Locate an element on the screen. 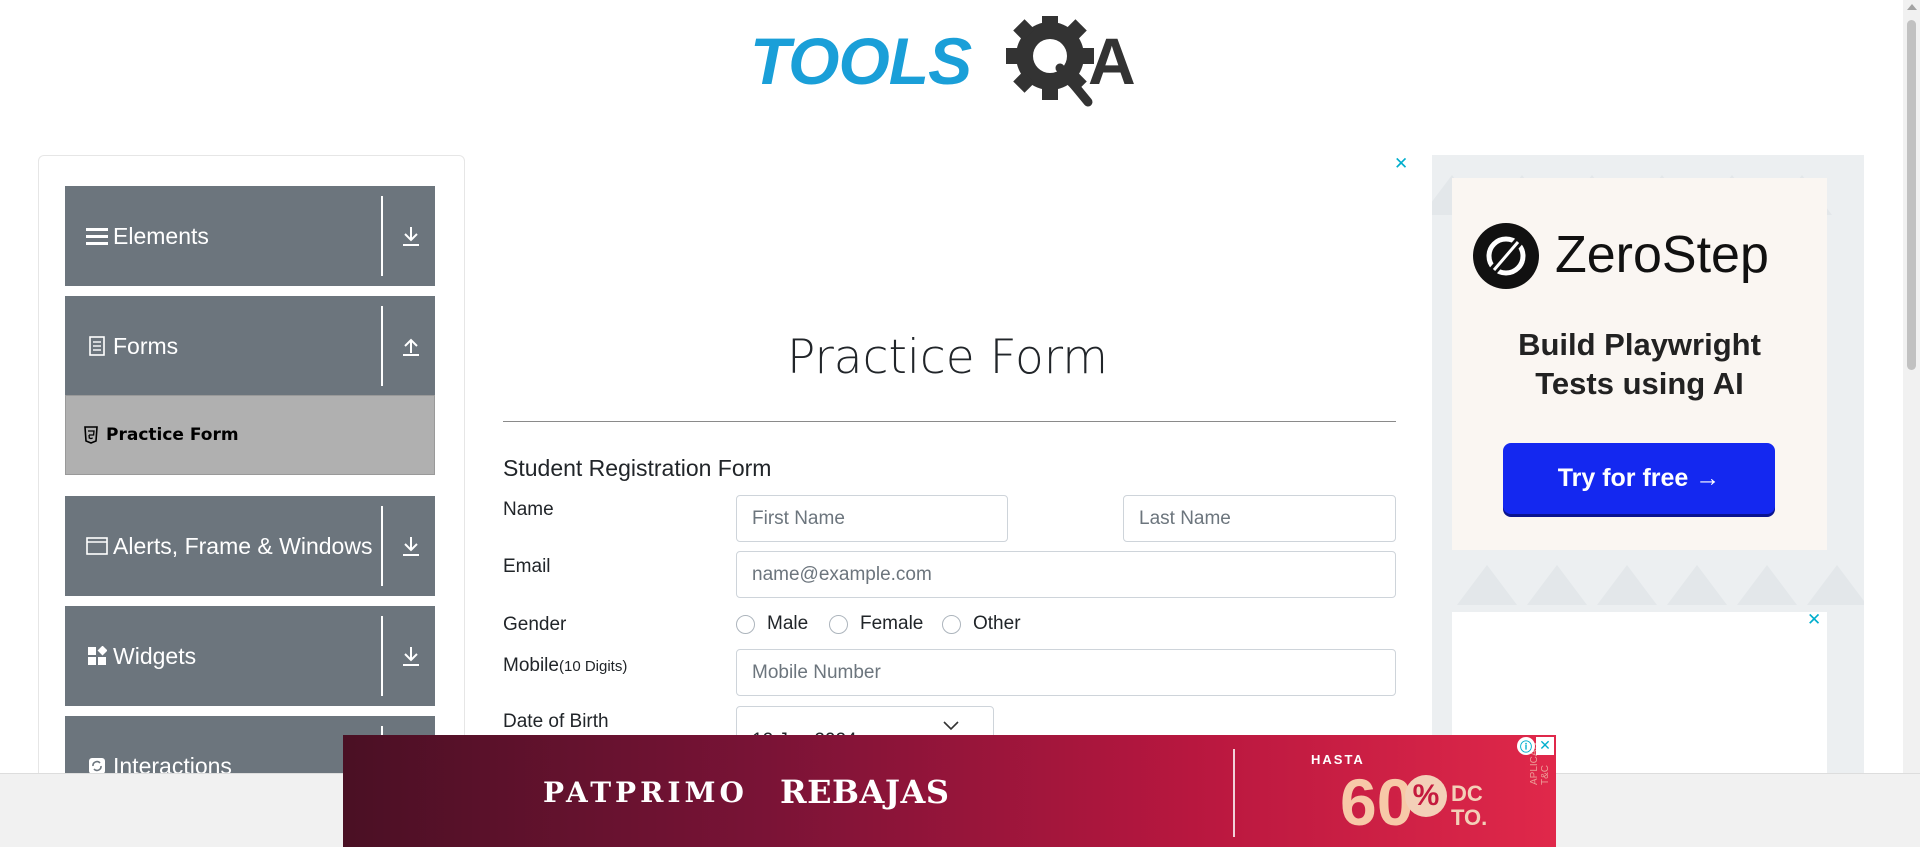 The width and height of the screenshot is (1920, 847). radio-label: Male is located at coordinates (788, 623).